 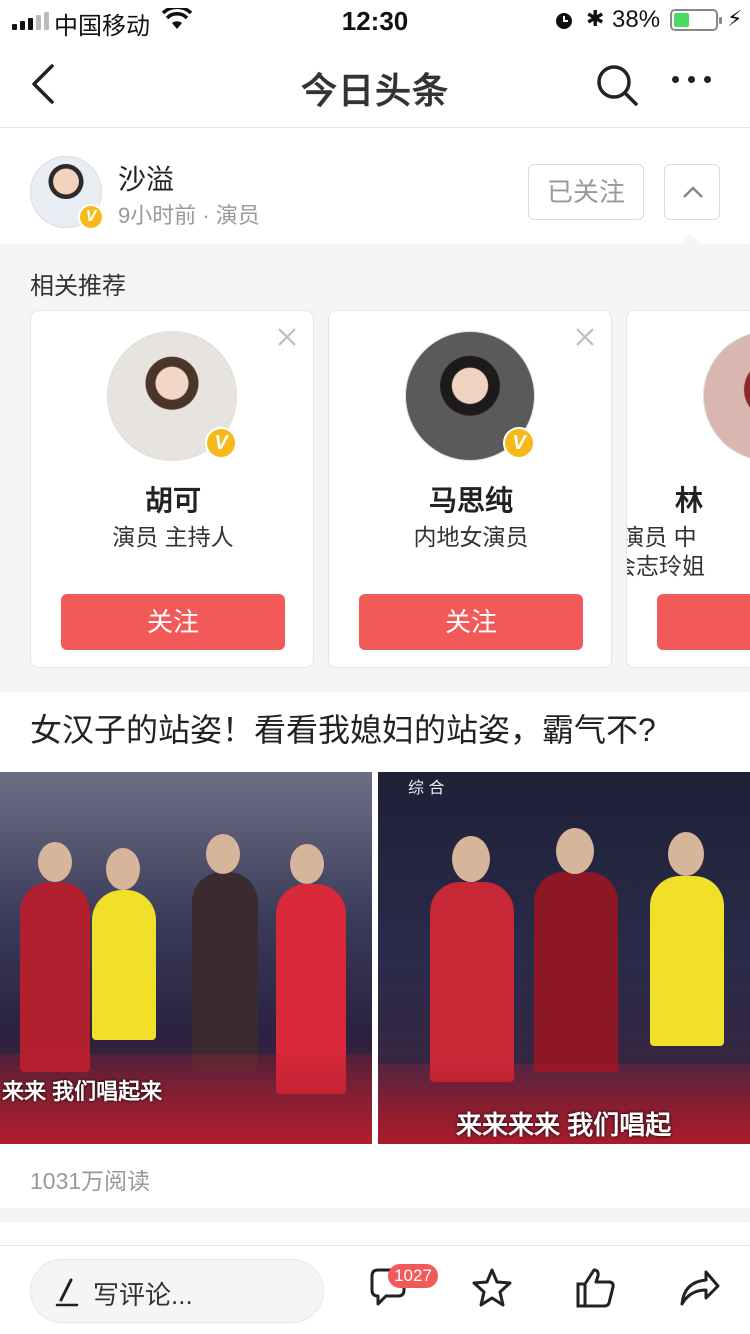 What do you see at coordinates (666, 551) in the screenshot?
I see `card-desc: 演员 中 会志玲姐` at bounding box center [666, 551].